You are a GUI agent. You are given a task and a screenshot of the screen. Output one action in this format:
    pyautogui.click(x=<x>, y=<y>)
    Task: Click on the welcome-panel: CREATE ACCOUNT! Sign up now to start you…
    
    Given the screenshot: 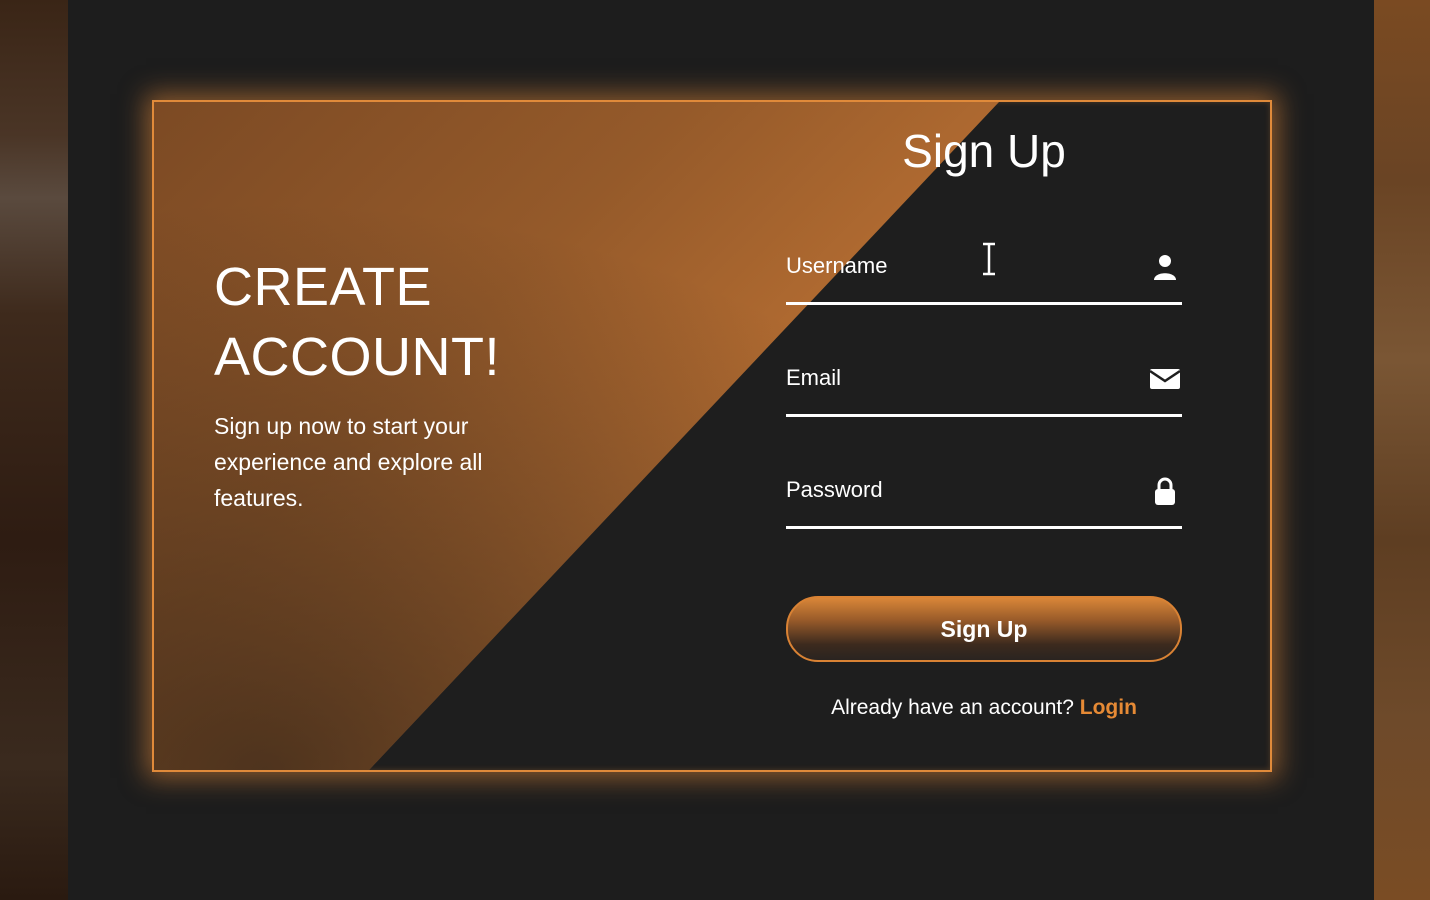 What is the action you would take?
    pyautogui.click(x=374, y=384)
    